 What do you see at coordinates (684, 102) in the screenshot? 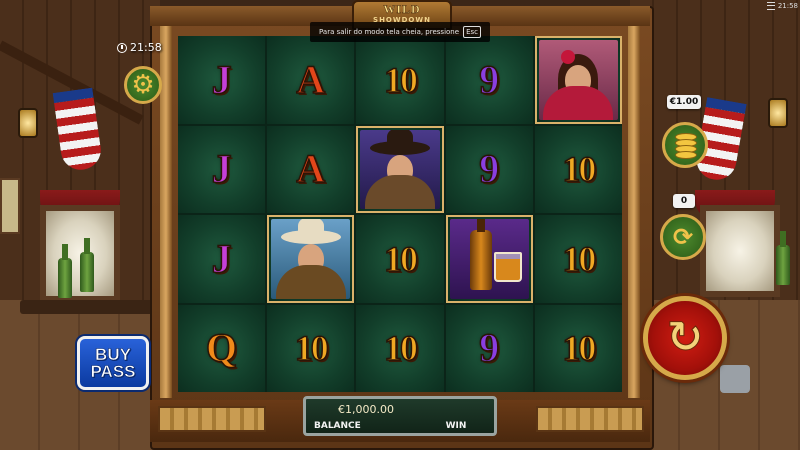
I see `bet-value: €1.00` at bounding box center [684, 102].